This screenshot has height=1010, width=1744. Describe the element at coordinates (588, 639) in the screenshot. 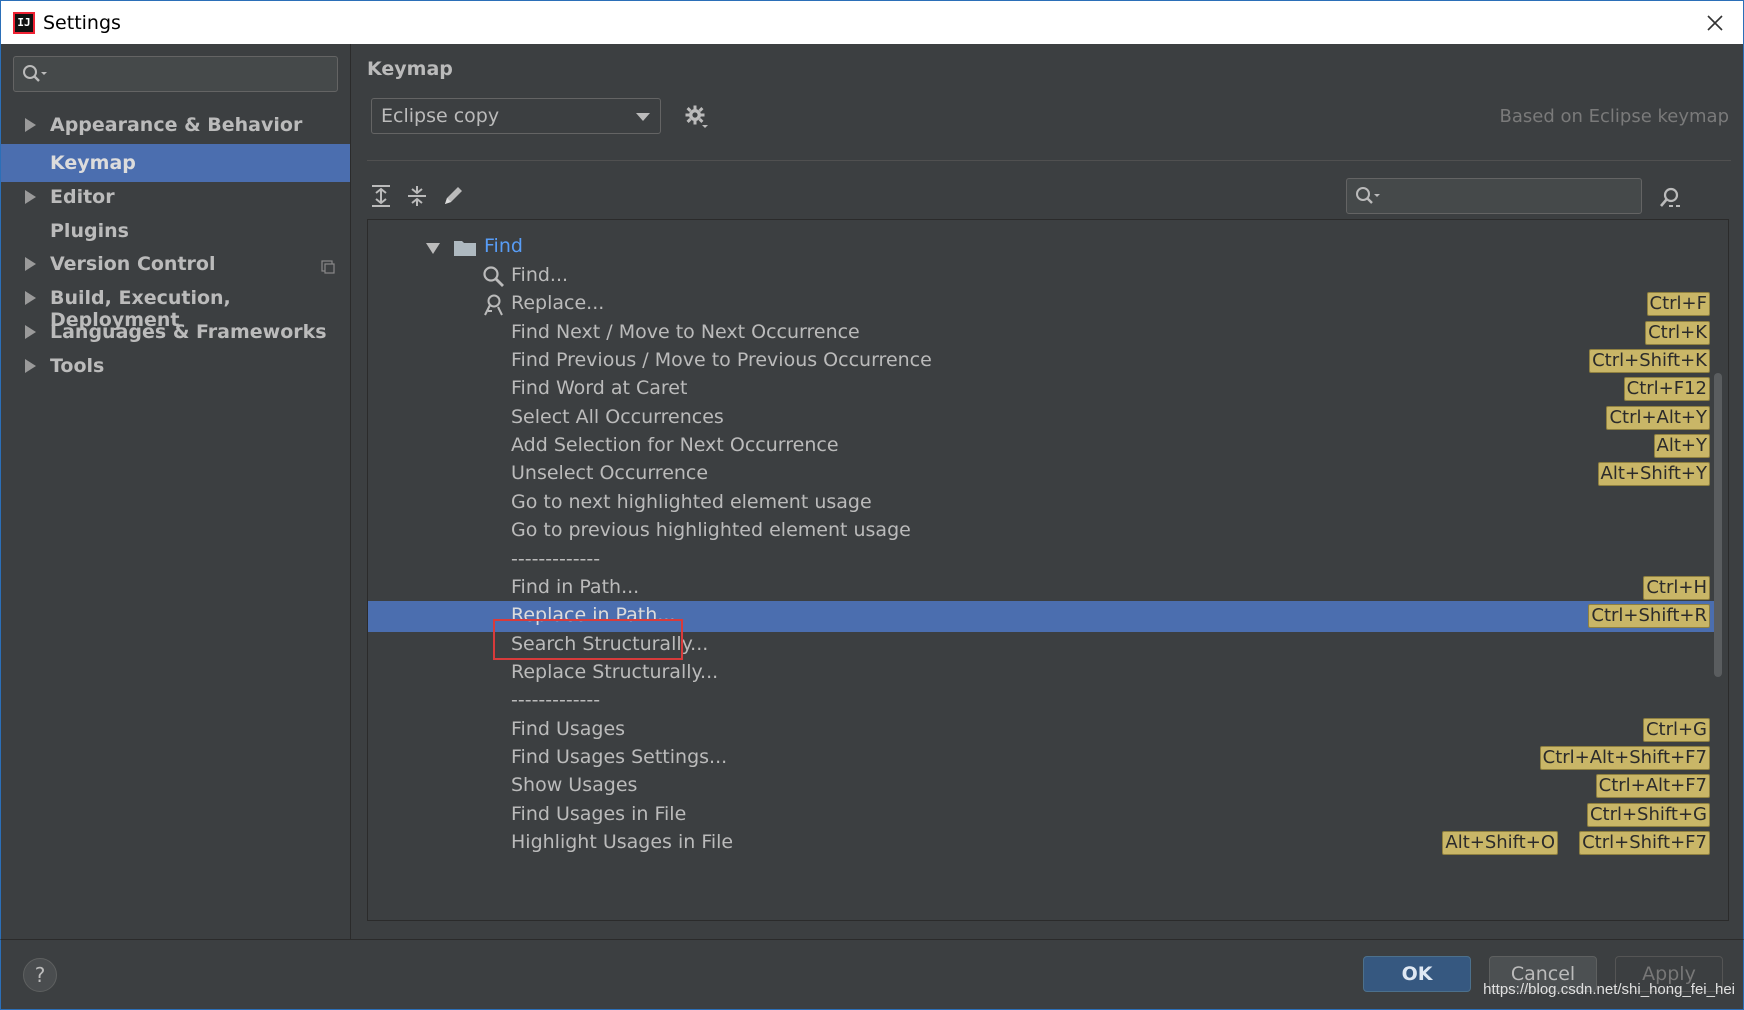

I see `highlight-annotation-box` at that location.